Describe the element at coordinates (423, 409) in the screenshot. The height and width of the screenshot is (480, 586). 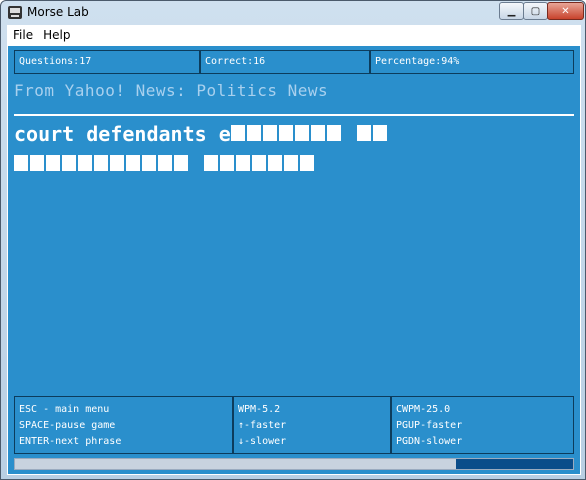
I see `cwpm-readout: CWPM-25.0` at that location.